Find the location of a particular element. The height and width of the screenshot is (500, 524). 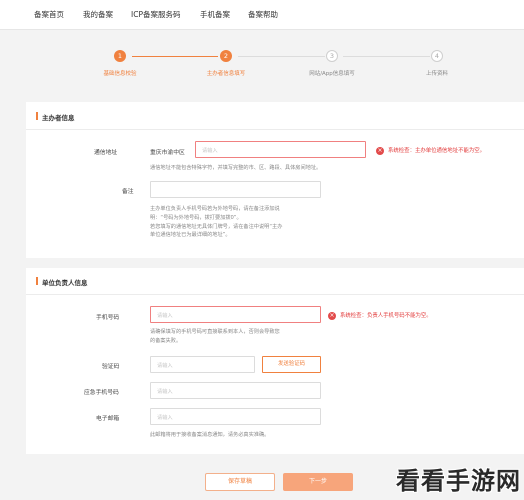

phone-hint-1: 请确保填写的手机号码可直接联系到本人，否则会导致您 is located at coordinates (215, 332).